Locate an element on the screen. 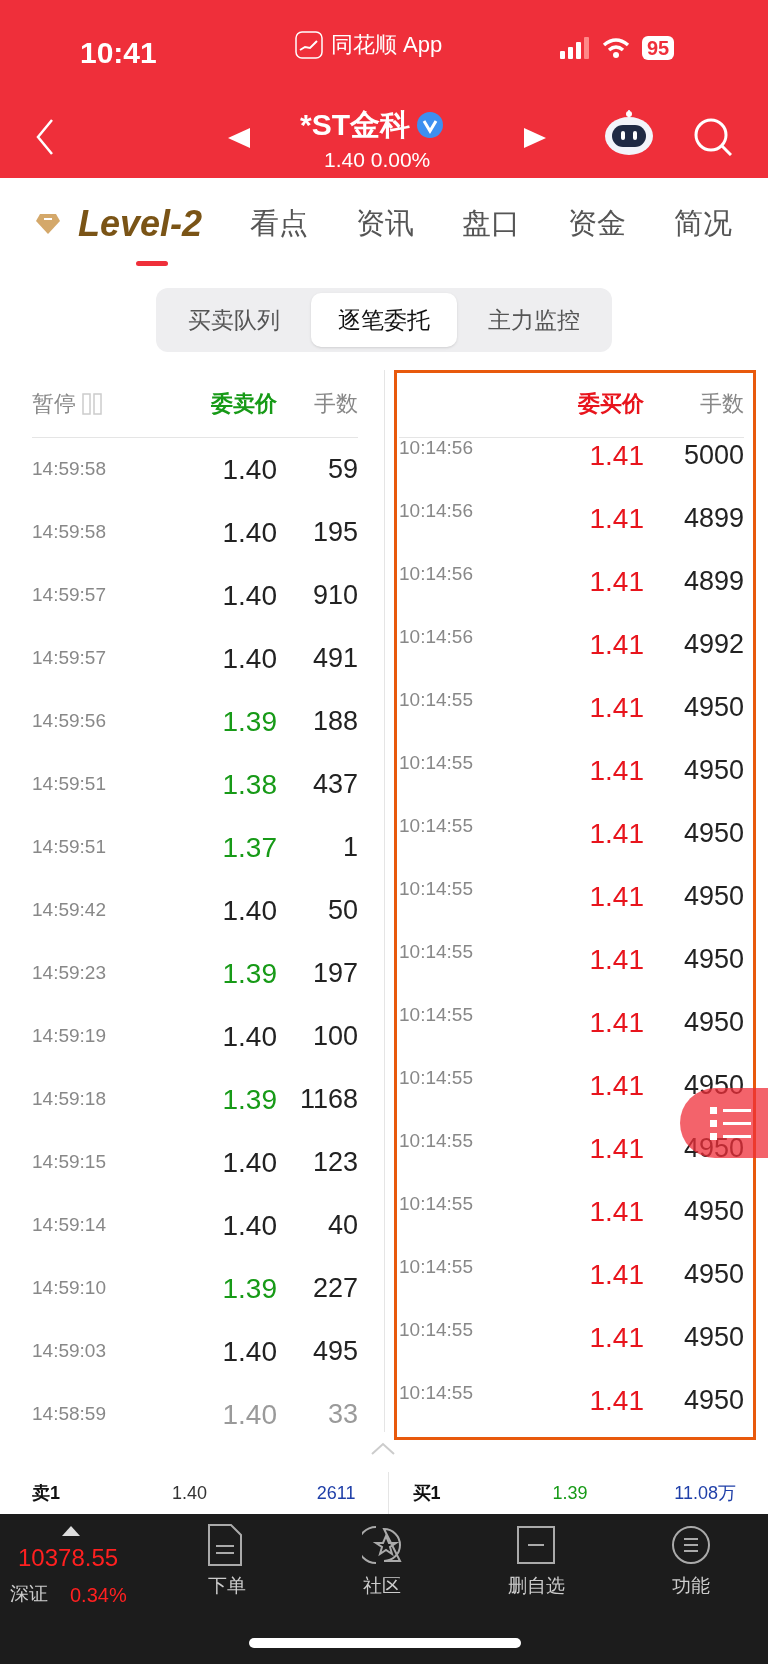 The height and width of the screenshot is (1664, 768). time-cell-text: 14:59:58 is located at coordinates (69, 469).